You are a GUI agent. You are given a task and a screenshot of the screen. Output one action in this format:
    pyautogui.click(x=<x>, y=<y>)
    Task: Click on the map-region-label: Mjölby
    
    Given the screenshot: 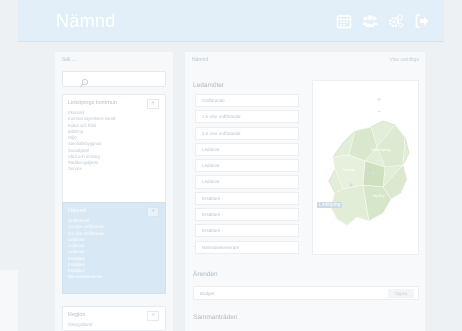 What is the action you would take?
    pyautogui.click(x=379, y=195)
    